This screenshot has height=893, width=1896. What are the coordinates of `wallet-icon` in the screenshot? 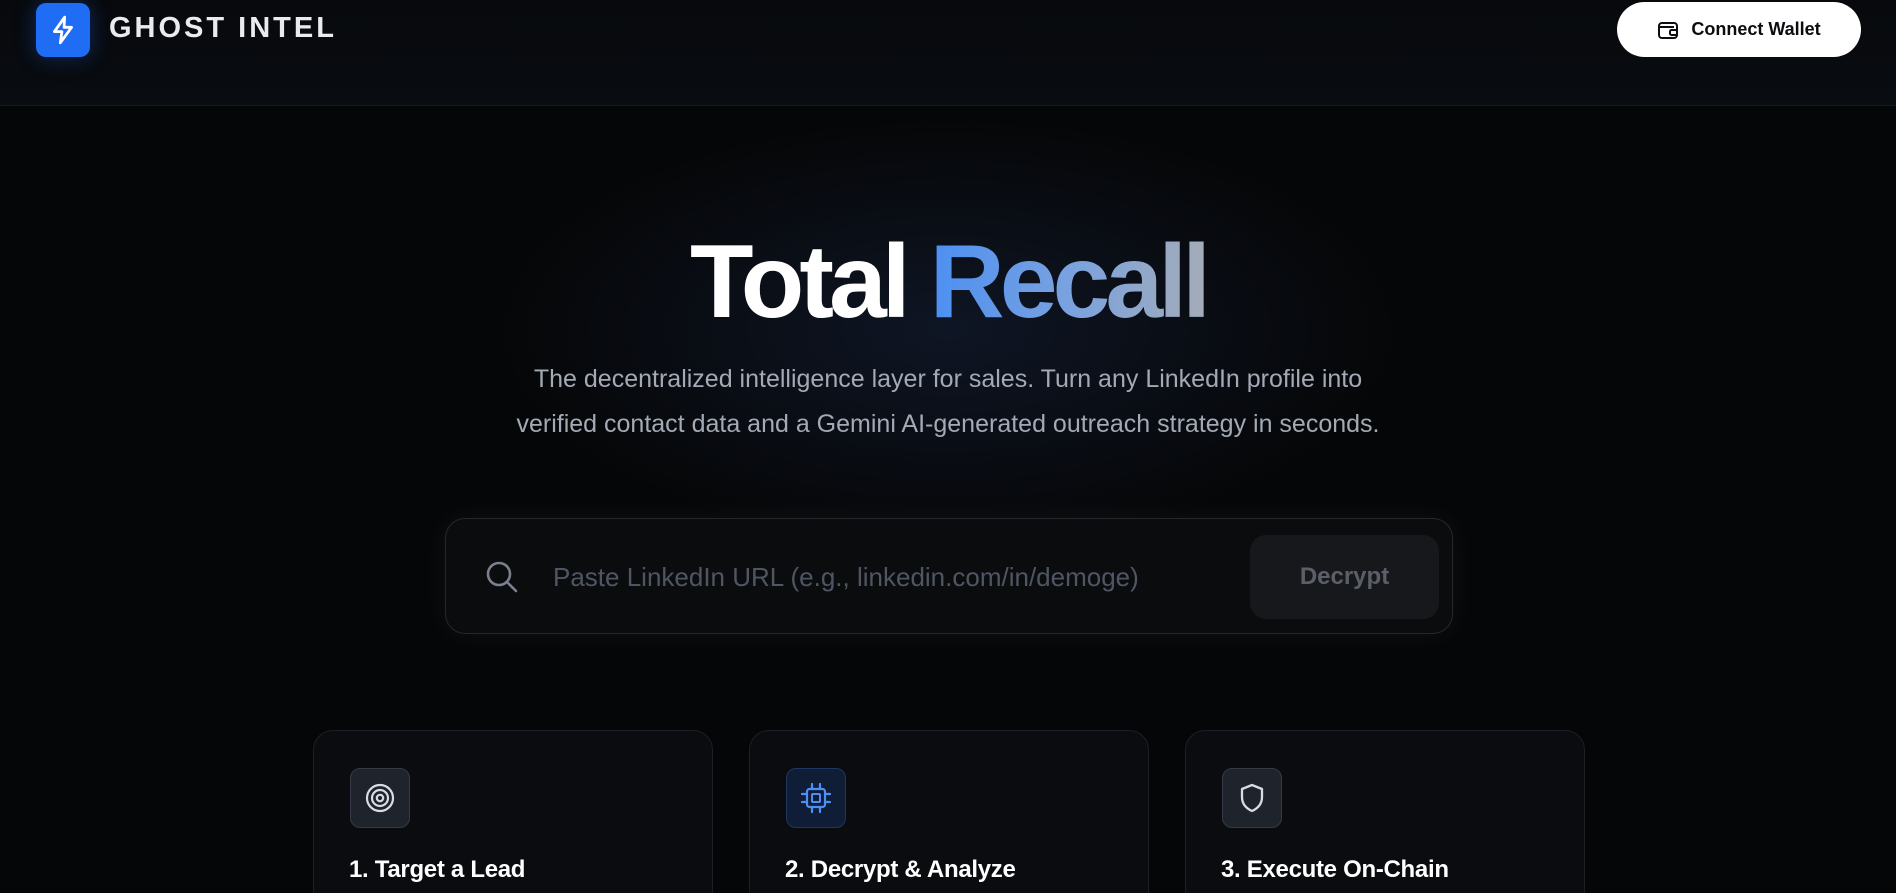 It's located at (1668, 30).